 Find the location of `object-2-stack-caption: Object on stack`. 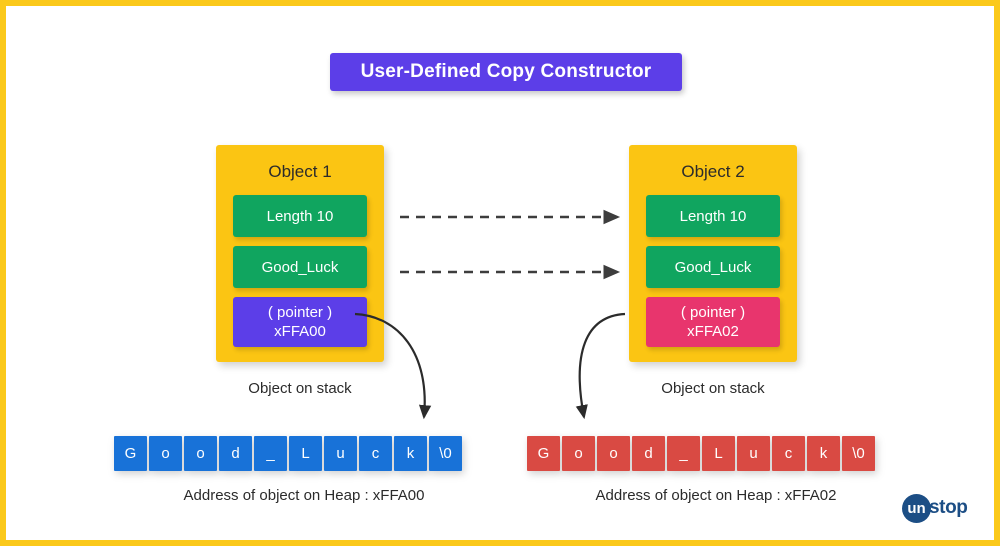

object-2-stack-caption: Object on stack is located at coordinates (713, 388).